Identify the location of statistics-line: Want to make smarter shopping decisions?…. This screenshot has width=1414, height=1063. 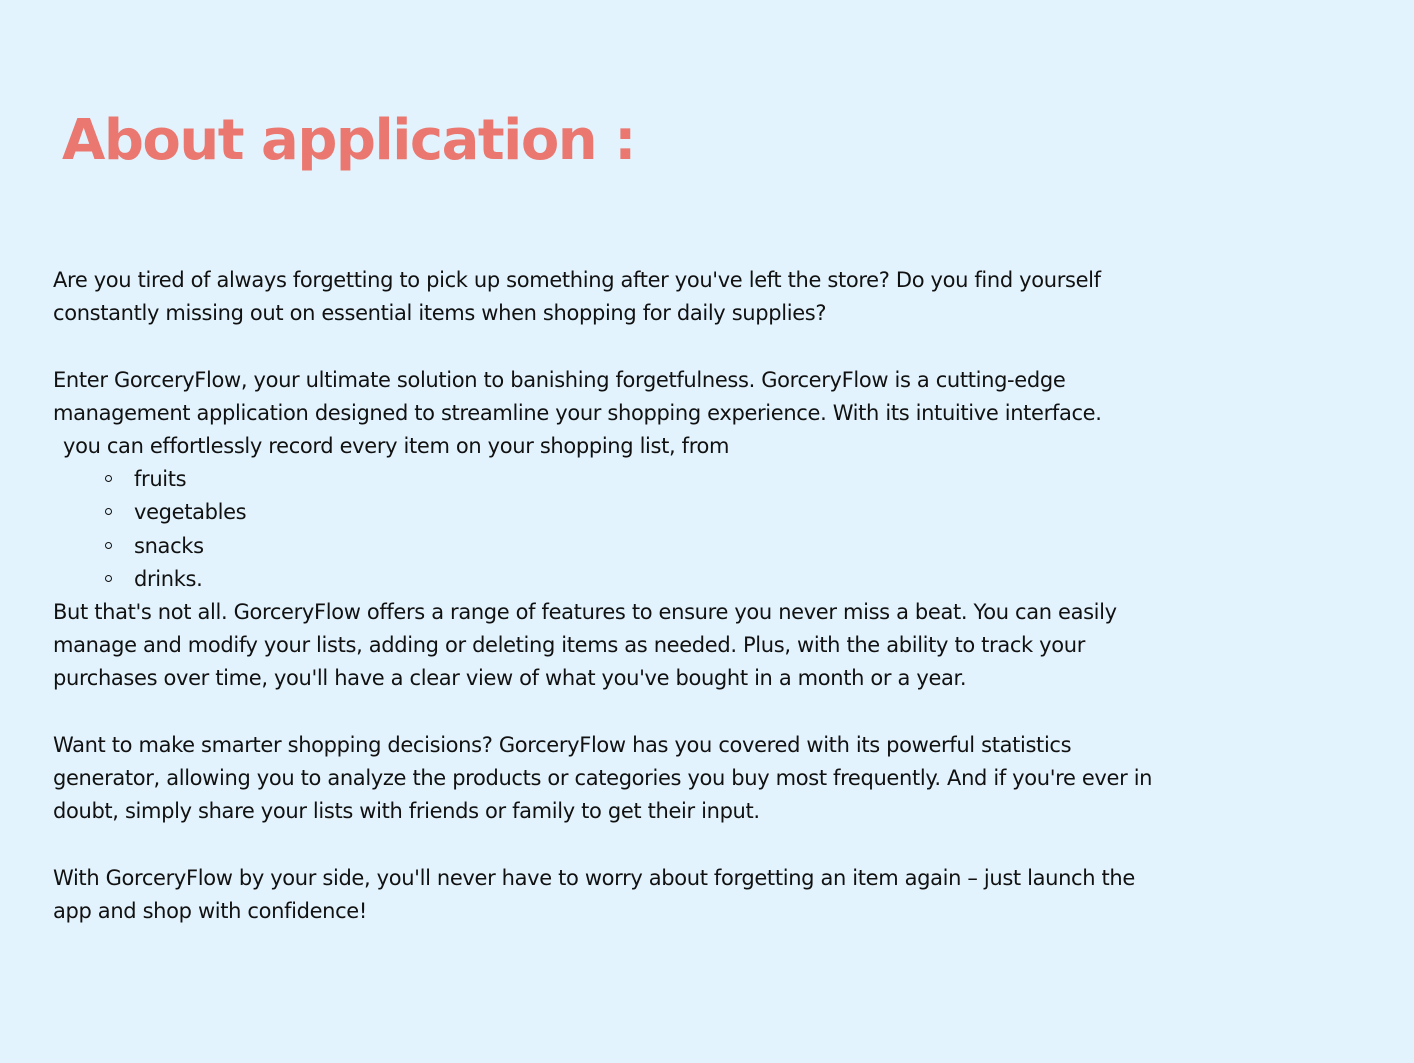
(562, 744).